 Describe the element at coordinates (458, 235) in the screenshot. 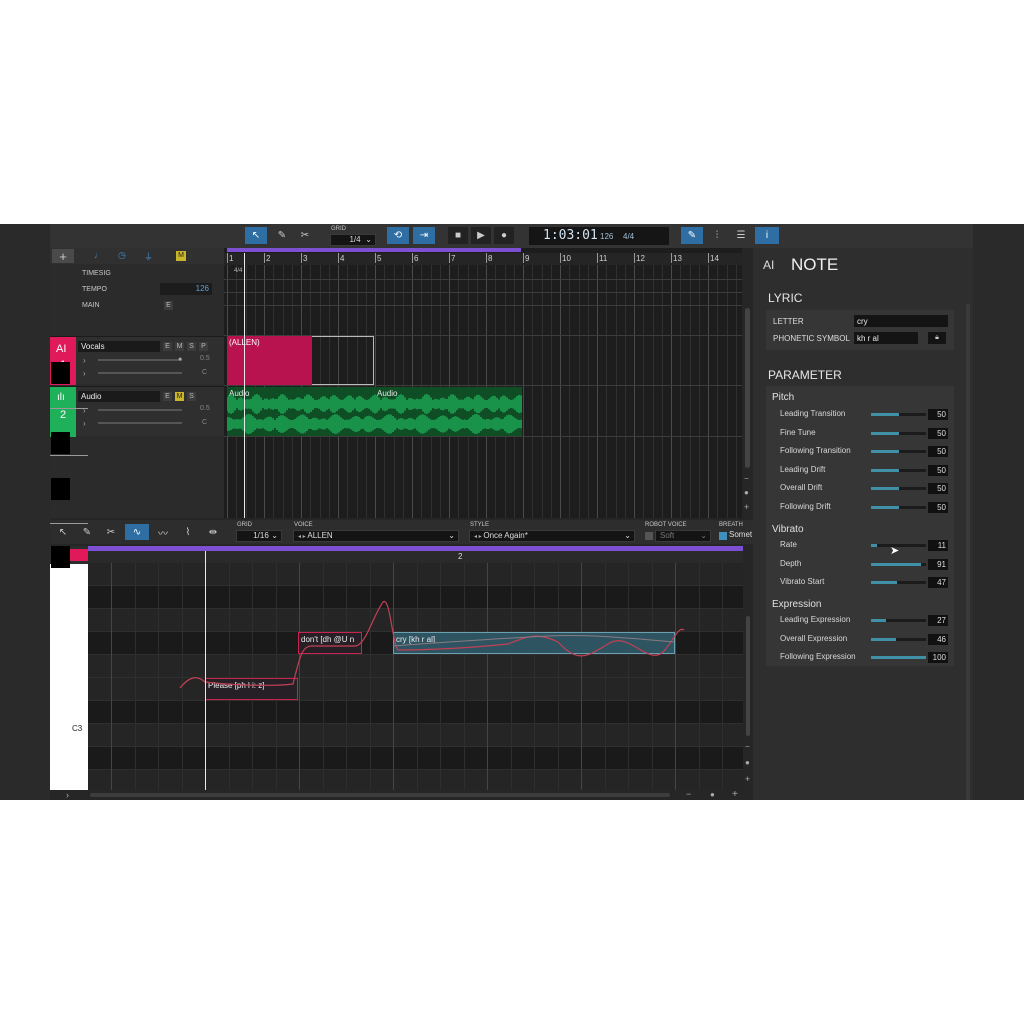

I see `stop-button: ■` at that location.